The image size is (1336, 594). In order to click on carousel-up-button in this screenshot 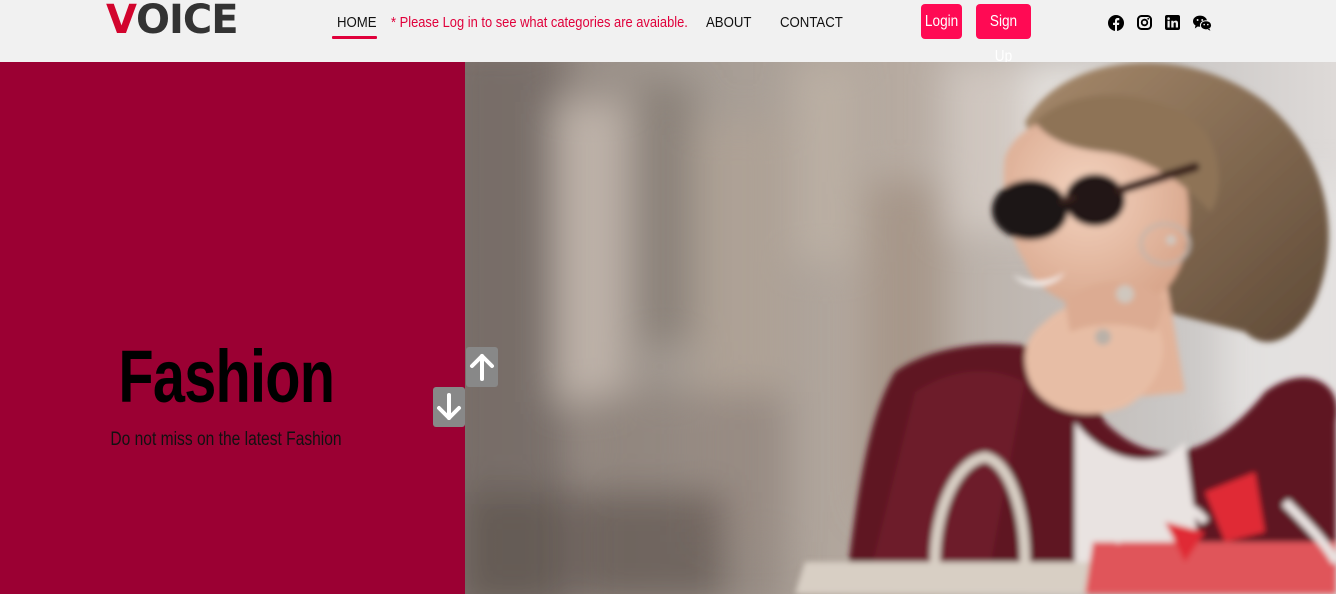, I will do `click(482, 367)`.